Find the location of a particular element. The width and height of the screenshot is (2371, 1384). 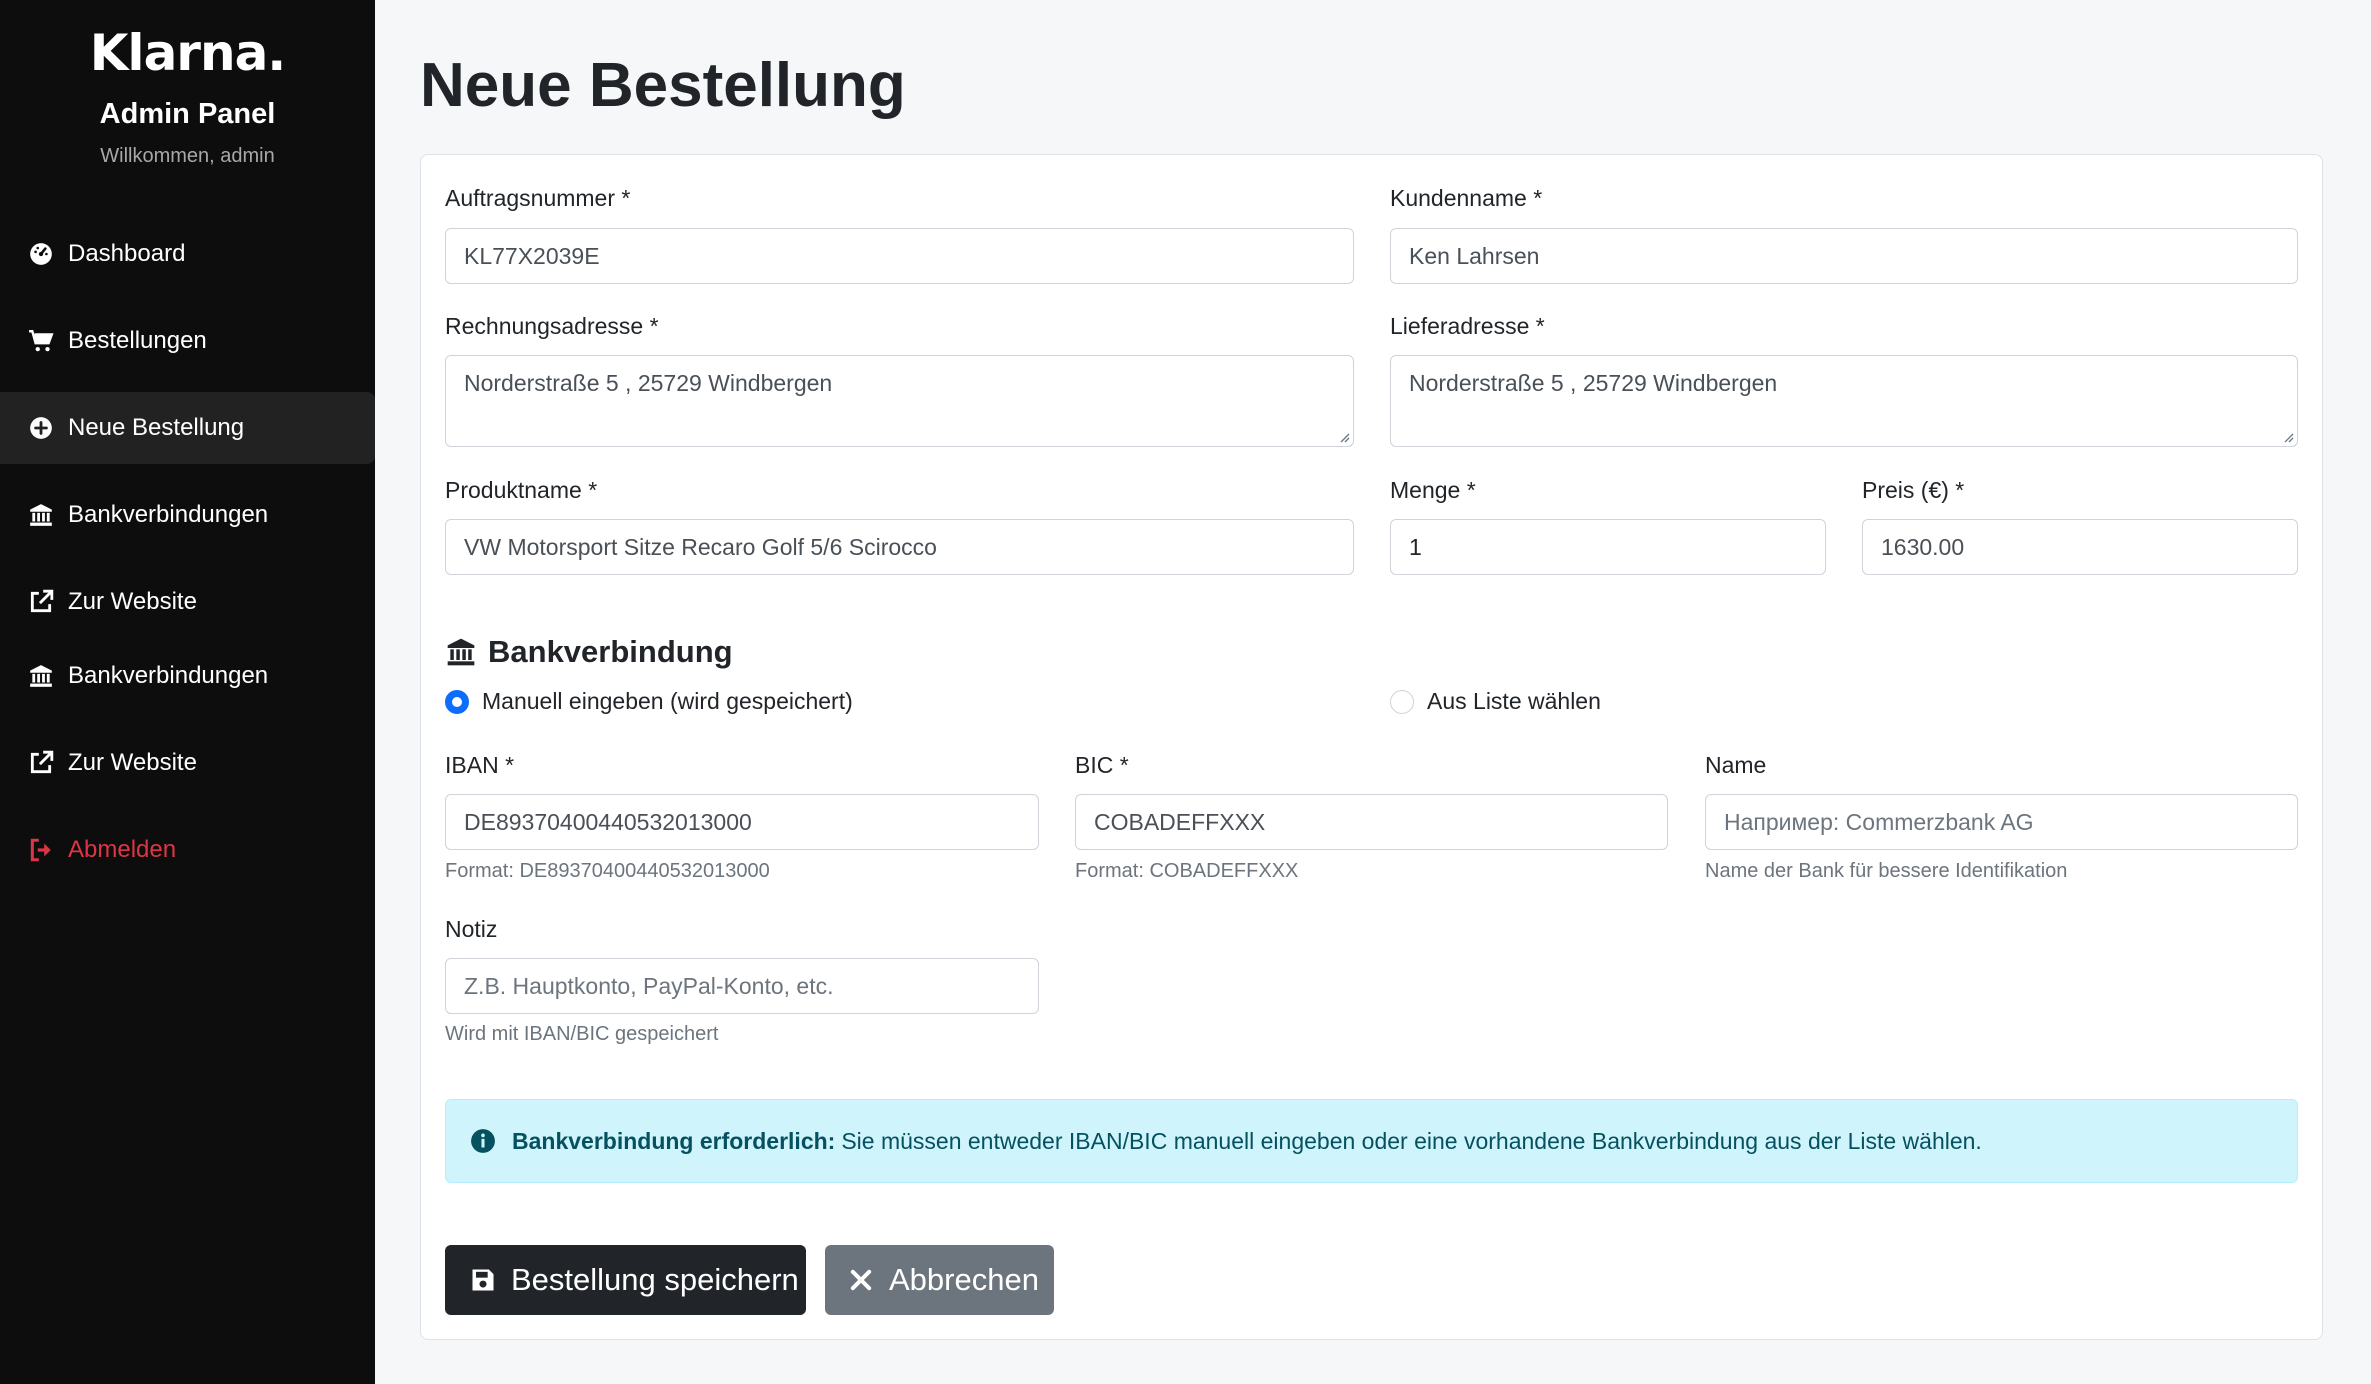

save-order-label: Bestellung speichern is located at coordinates (655, 1279).